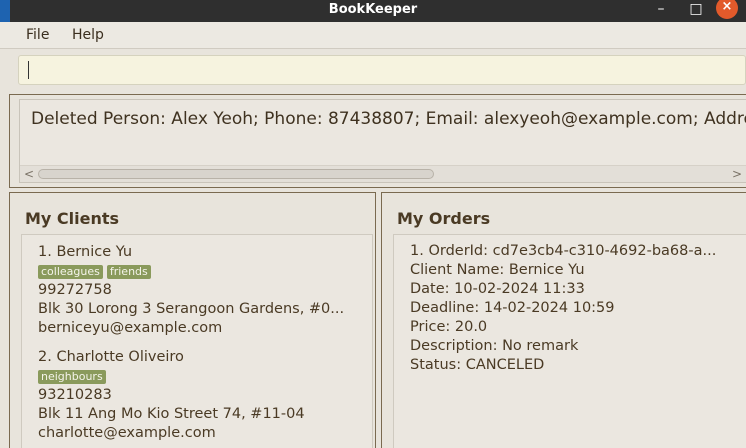  What do you see at coordinates (111, 357) in the screenshot?
I see `client-name: 2. Charlotte Oliveiro` at bounding box center [111, 357].